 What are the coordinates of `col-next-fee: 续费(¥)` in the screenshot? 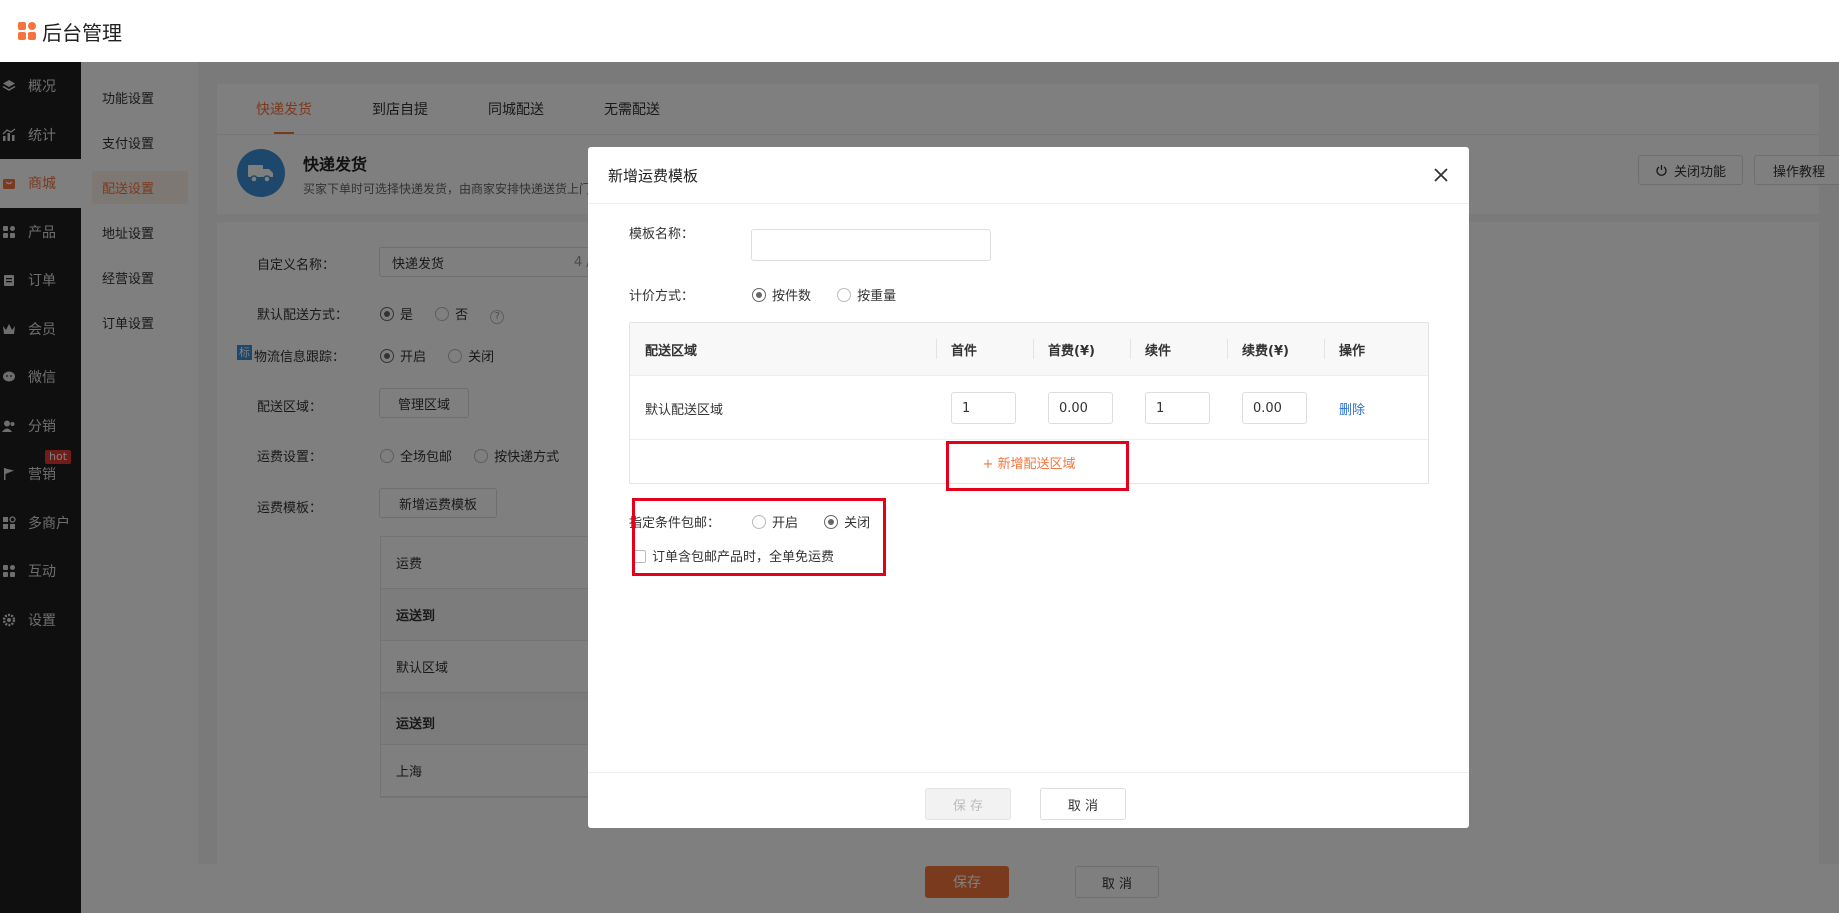 It's located at (1265, 351).